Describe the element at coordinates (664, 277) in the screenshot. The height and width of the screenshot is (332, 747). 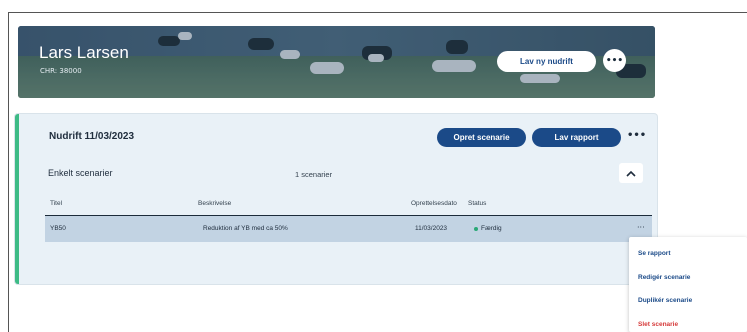
I see `menu-item-edit-scenario: Redigér scenarie` at that location.